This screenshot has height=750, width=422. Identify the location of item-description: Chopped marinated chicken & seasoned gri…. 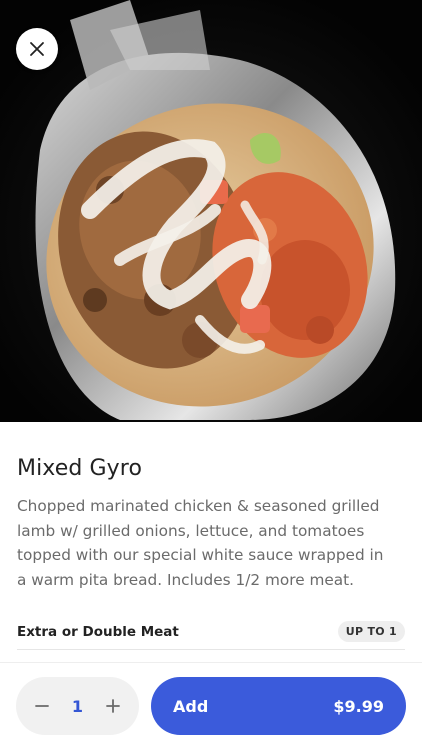
(200, 543).